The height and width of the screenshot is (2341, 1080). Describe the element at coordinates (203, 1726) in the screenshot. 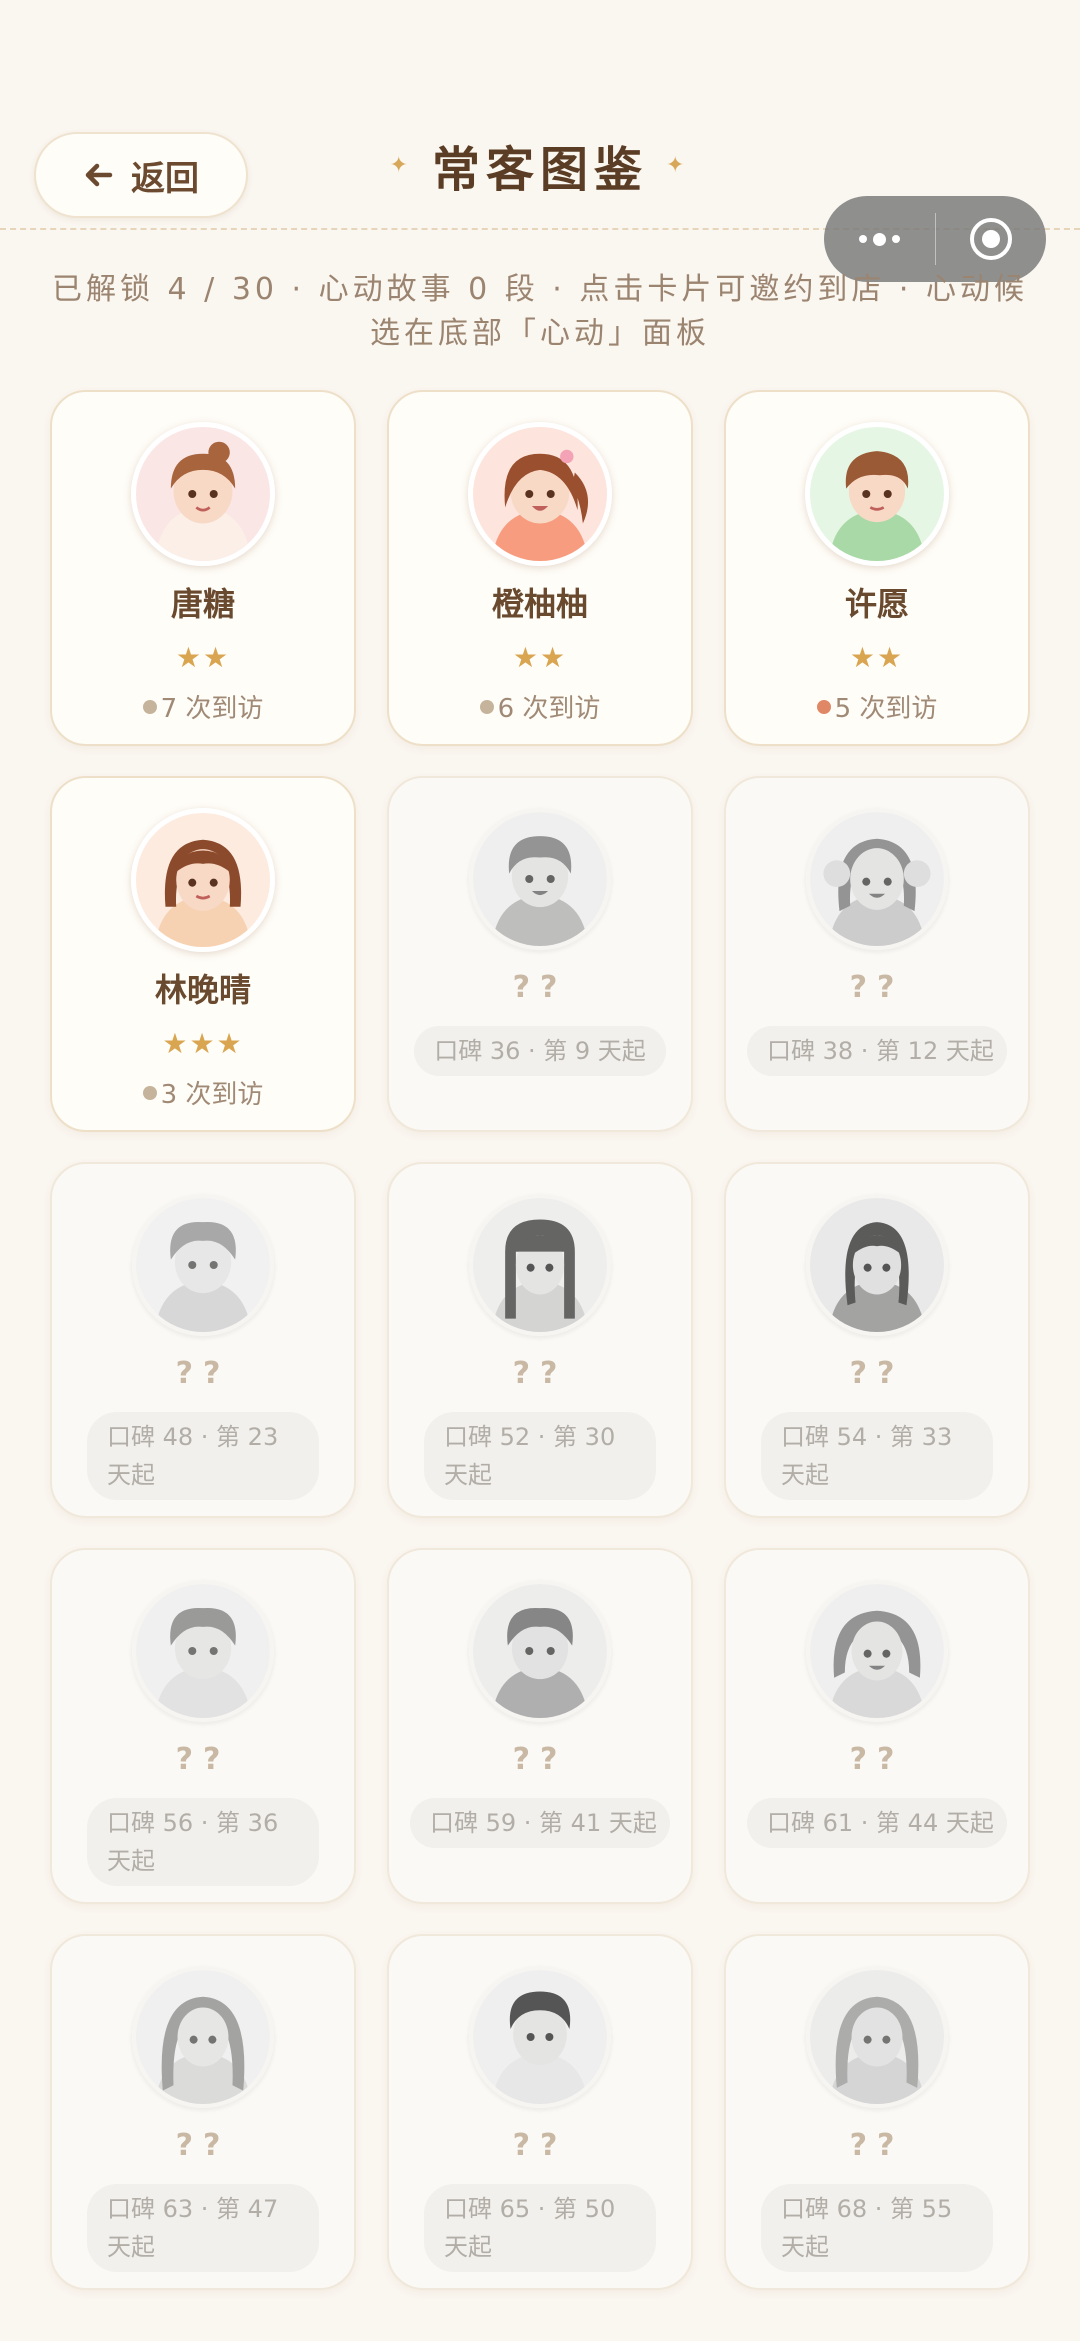

I see `locked-guest-card: ?? 口碑 56 · 第 36 天起` at that location.